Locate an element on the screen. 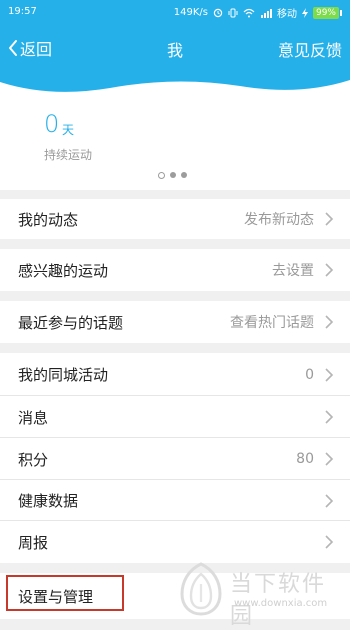  status-time: 19:57 is located at coordinates (22, 11).